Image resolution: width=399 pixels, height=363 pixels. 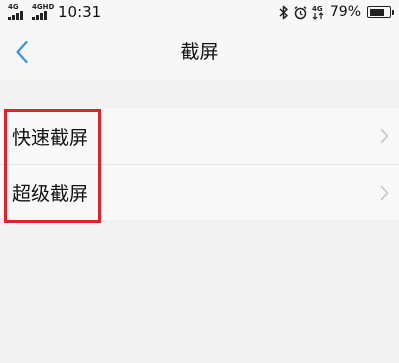 I want to click on chevron-left-icon, so click(x=22, y=52).